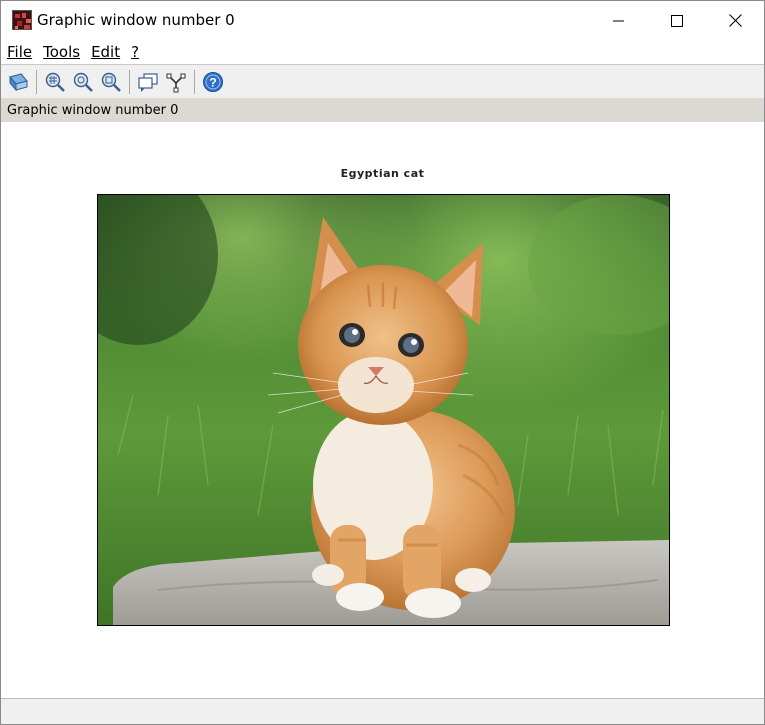 This screenshot has height=725, width=765. I want to click on zoom-original-icon, so click(83, 82).